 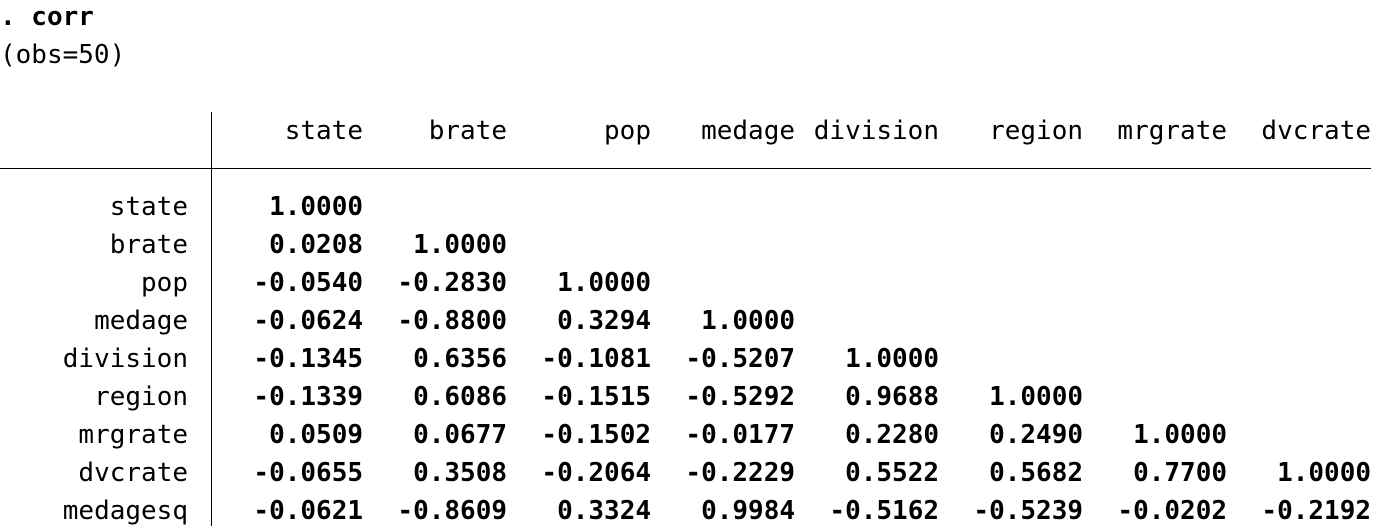 What do you see at coordinates (740, 473) in the screenshot?
I see `cell-dvcrate-medage: -0.2229` at bounding box center [740, 473].